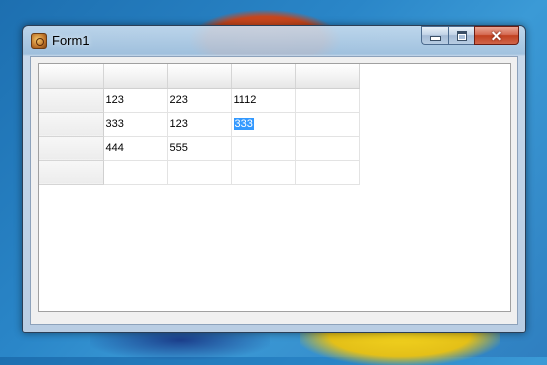  I want to click on minimize-icon, so click(435, 38).